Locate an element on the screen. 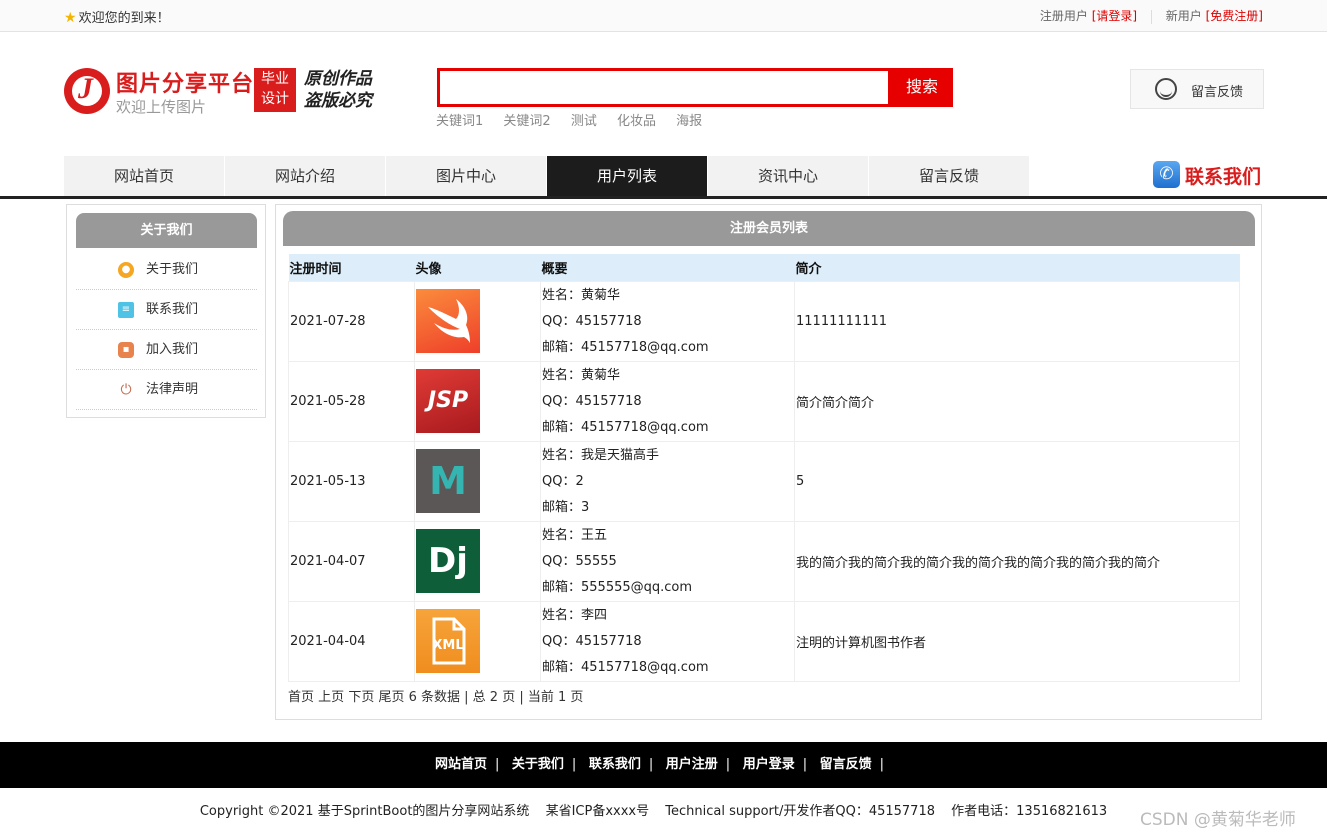 This screenshot has height=837, width=1327. nav-images: 图片中心 is located at coordinates (466, 176).